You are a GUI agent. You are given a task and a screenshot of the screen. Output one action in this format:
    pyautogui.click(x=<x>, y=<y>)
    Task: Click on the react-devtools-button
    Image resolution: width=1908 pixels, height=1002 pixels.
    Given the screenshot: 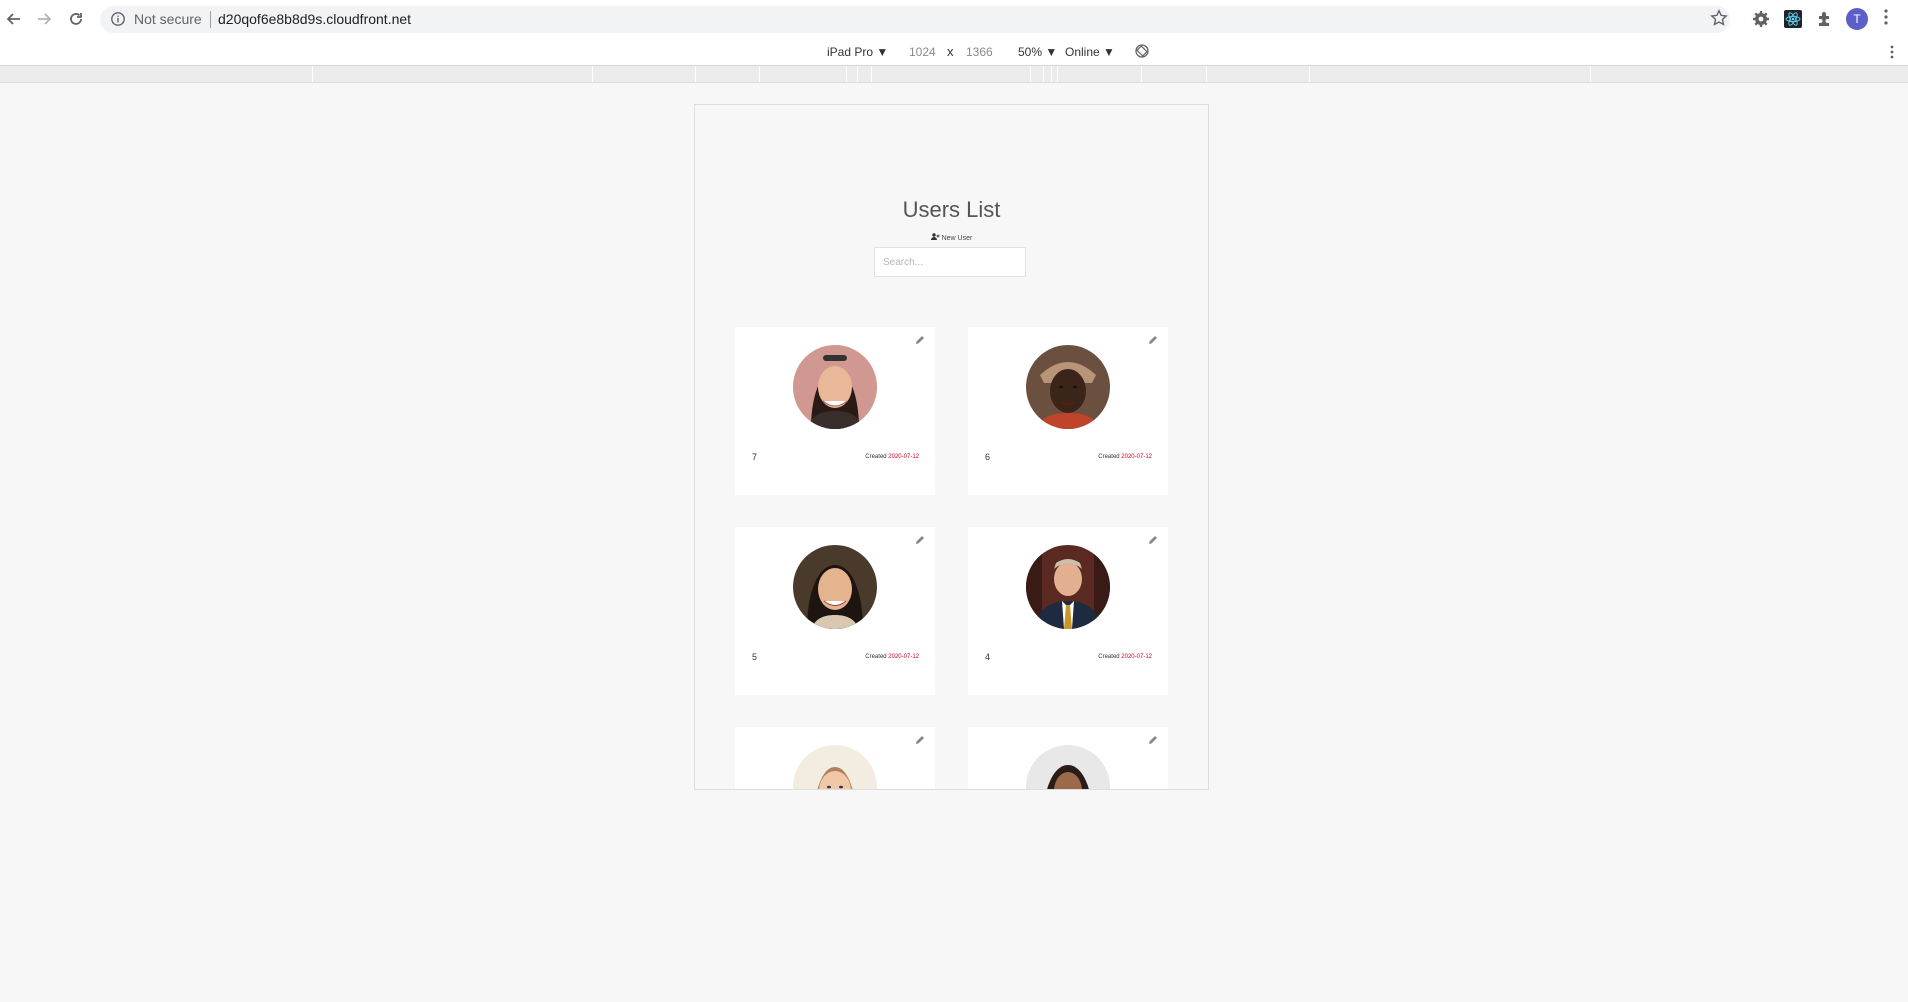 What is the action you would take?
    pyautogui.click(x=1793, y=19)
    